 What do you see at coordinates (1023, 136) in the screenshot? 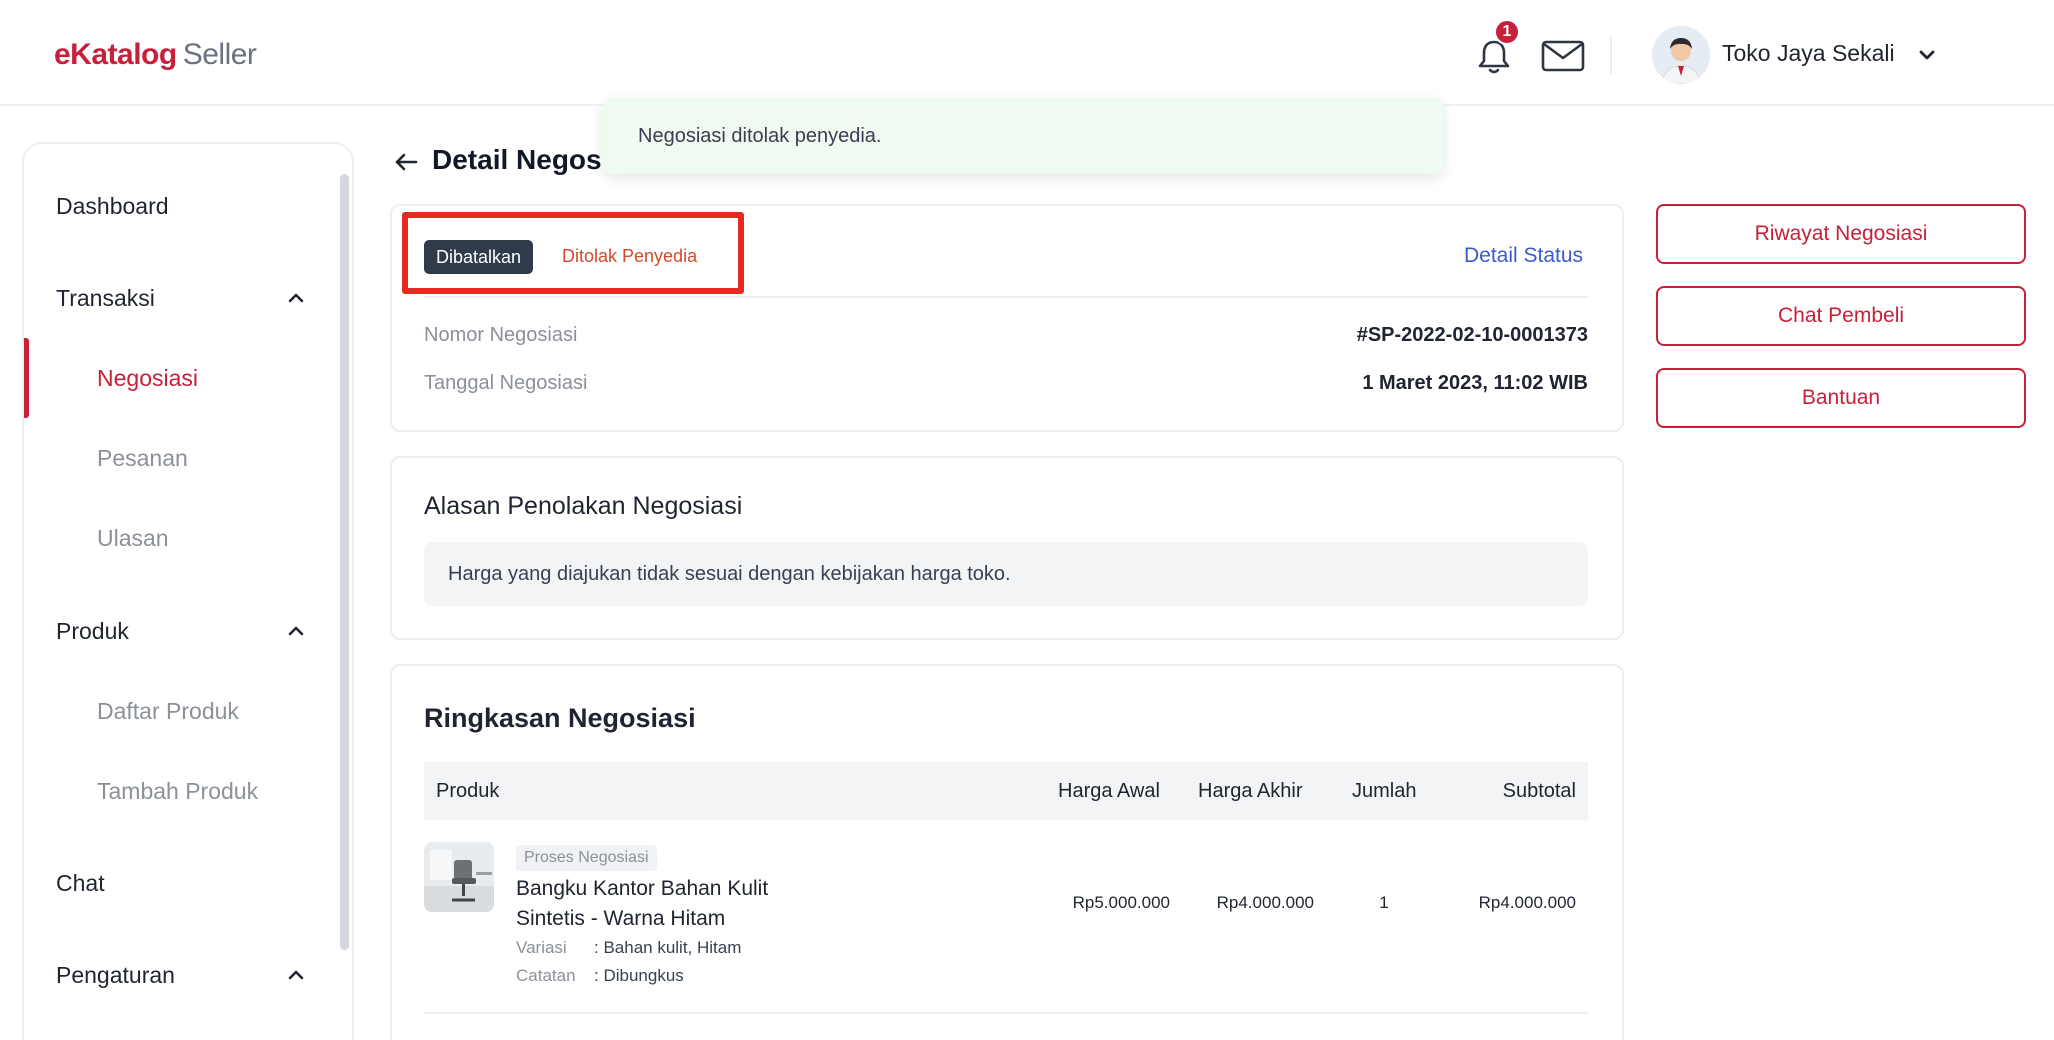
I see `toast-notification: Negosiasi ditolak penyedia.` at bounding box center [1023, 136].